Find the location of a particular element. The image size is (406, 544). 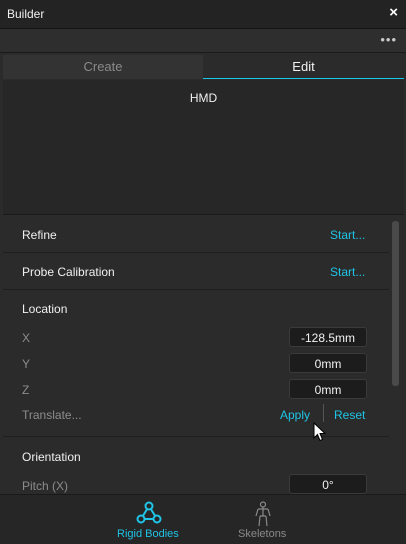

window-title: Builder is located at coordinates (26, 14).